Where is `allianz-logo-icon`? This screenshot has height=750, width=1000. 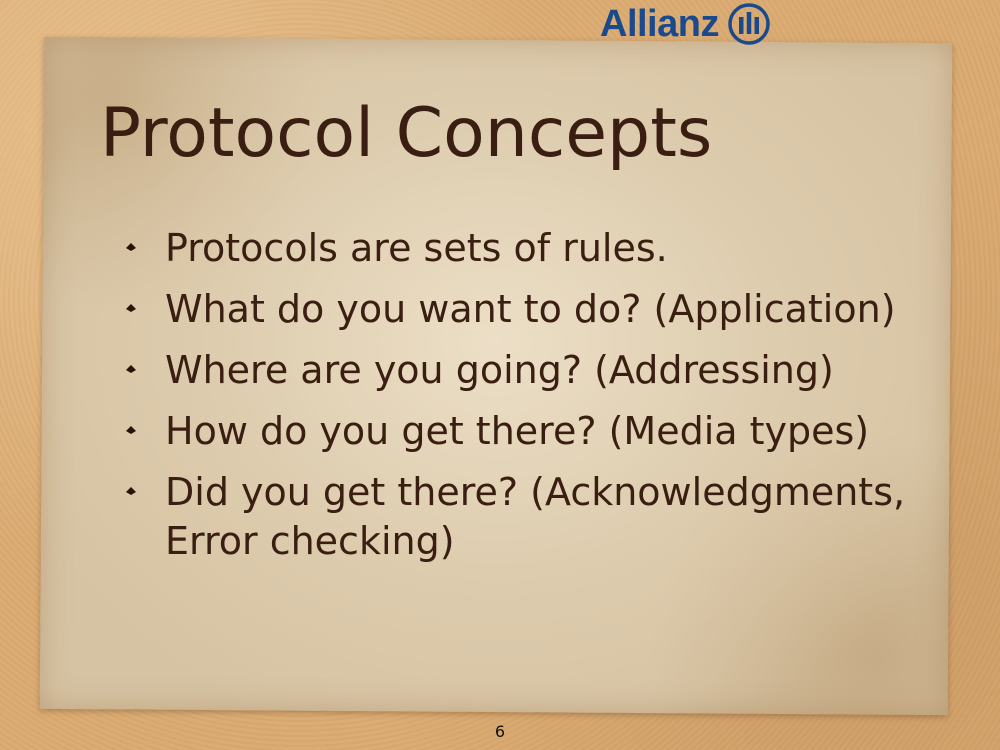 allianz-logo-icon is located at coordinates (749, 24).